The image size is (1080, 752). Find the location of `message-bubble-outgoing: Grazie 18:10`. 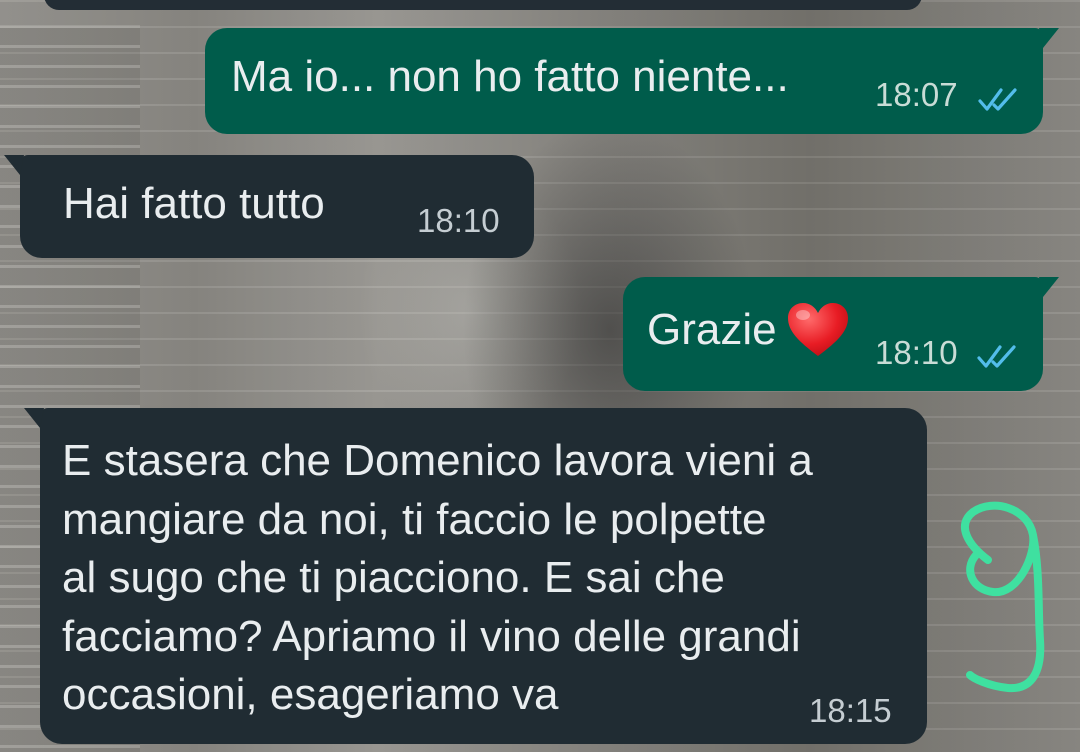

message-bubble-outgoing: Grazie 18:10 is located at coordinates (841, 334).